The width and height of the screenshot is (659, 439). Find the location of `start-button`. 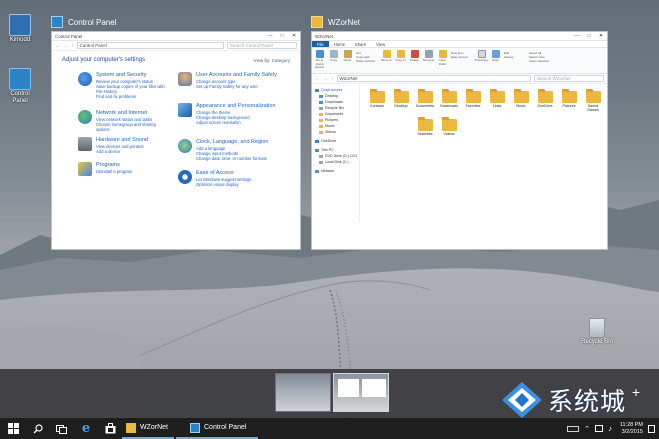

start-button is located at coordinates (13, 428).